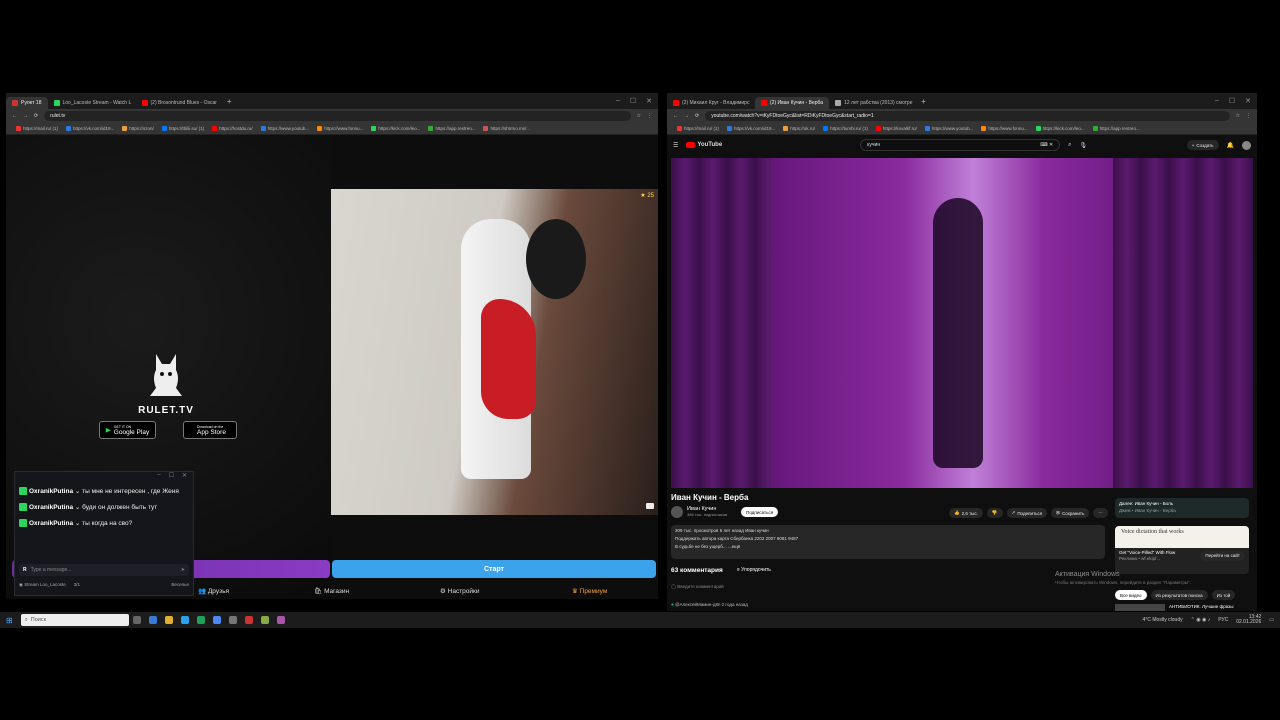 This screenshot has width=1280, height=720. I want to click on google-play-button: ▶ GET IT ON Google Play, so click(127, 430).